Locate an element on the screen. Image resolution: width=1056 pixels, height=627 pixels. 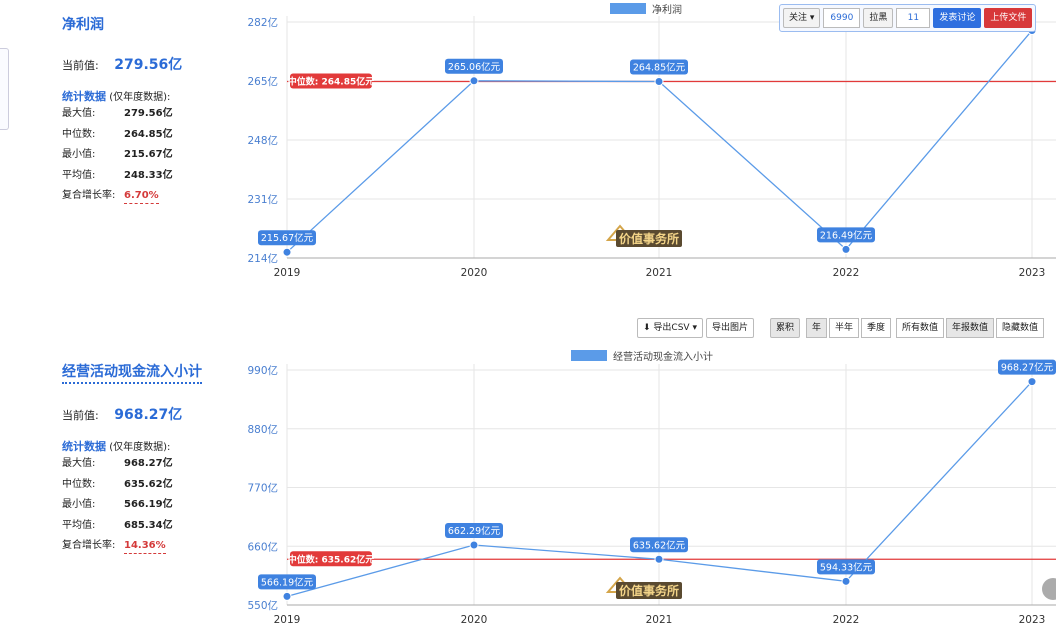
data-label-text: 264.85亿元 is located at coordinates (659, 68).